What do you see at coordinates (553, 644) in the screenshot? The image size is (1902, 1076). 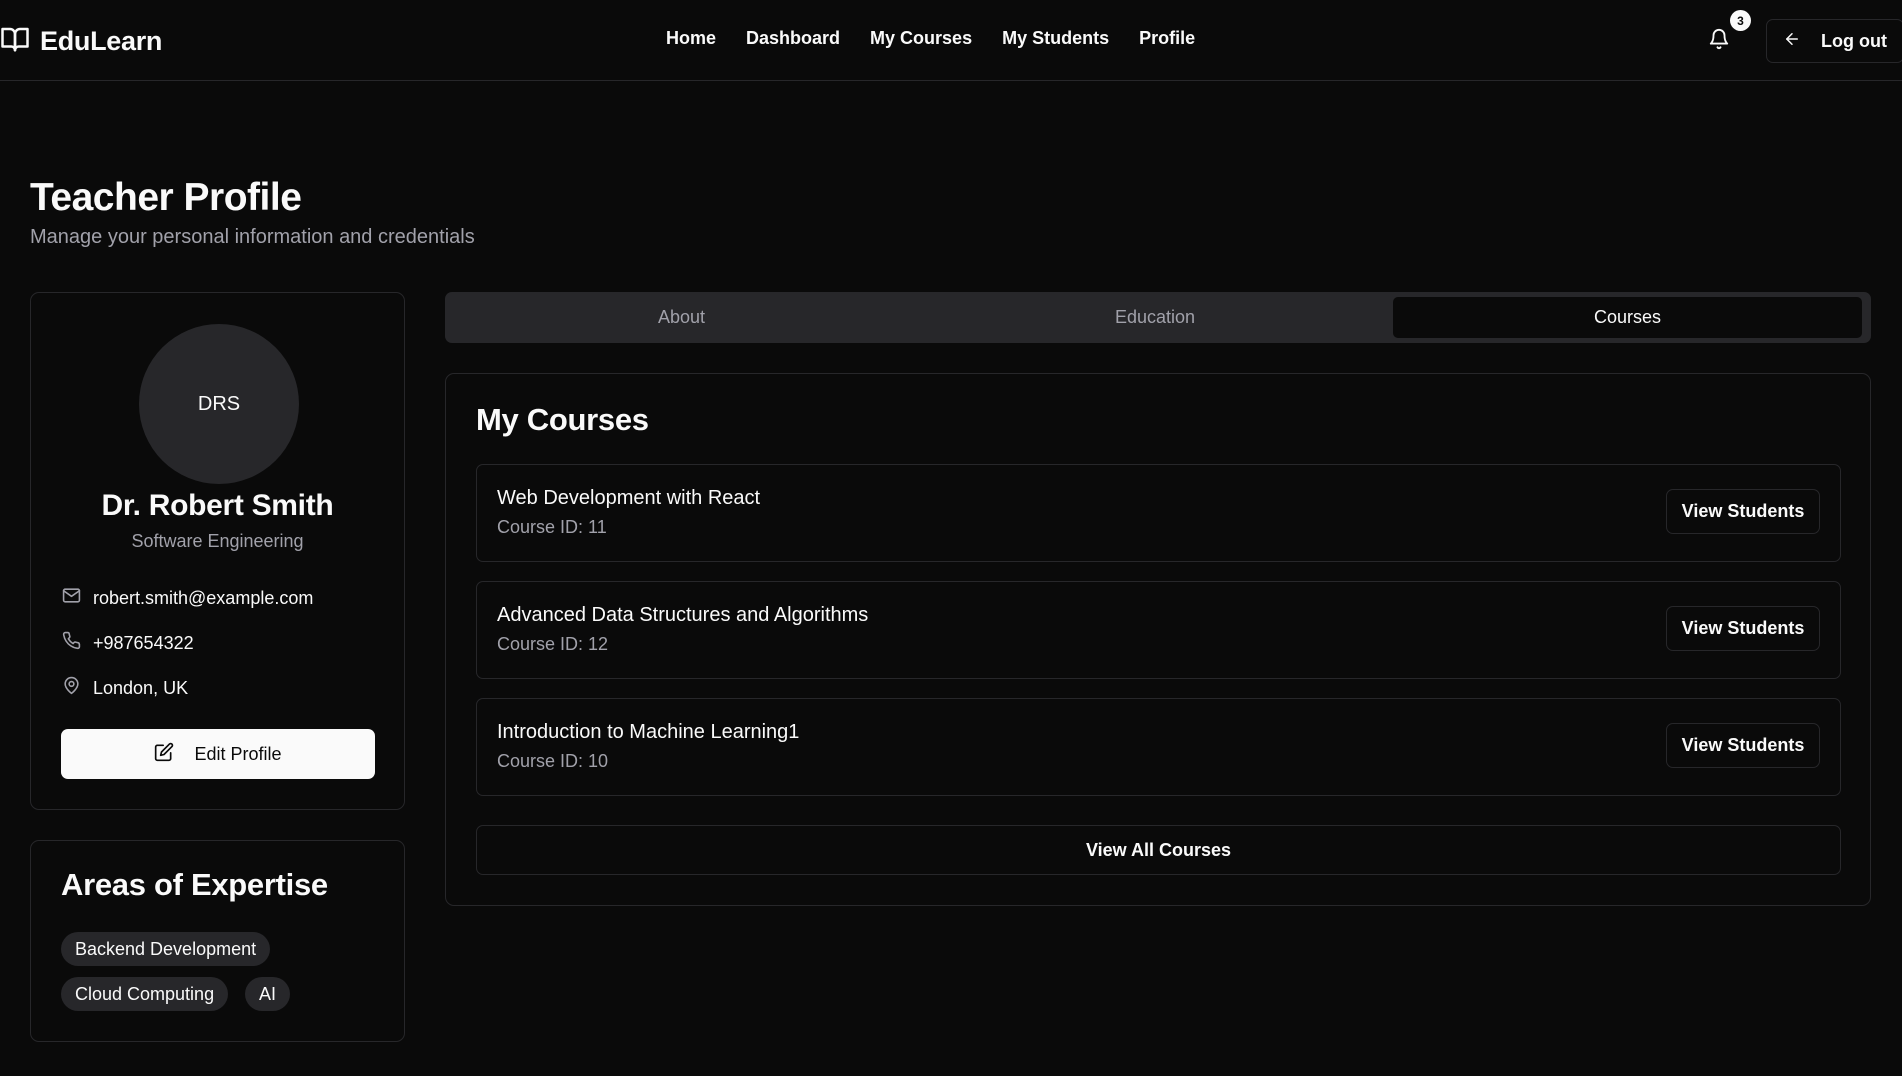 I see `course-id: Course ID: 12` at bounding box center [553, 644].